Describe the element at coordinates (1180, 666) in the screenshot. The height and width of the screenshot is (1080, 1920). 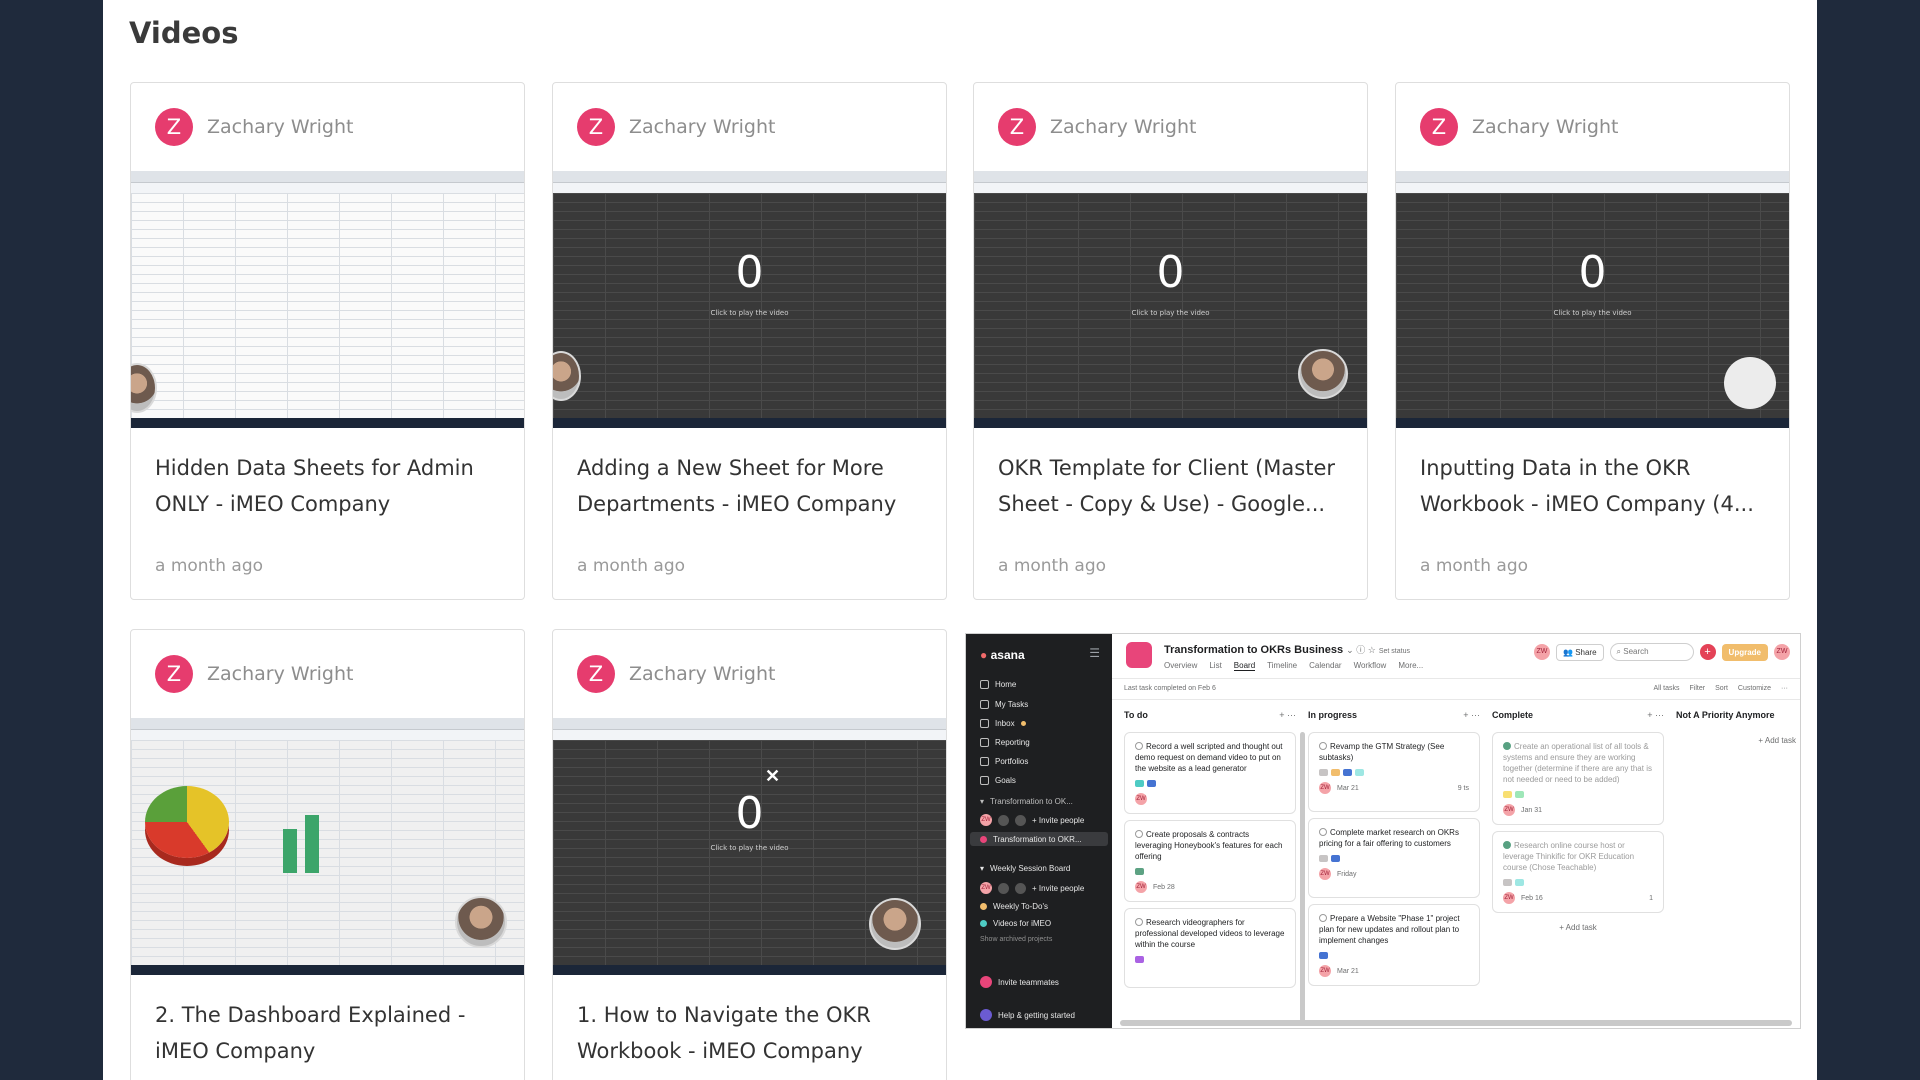
I see `tab-overview: Overview` at that location.